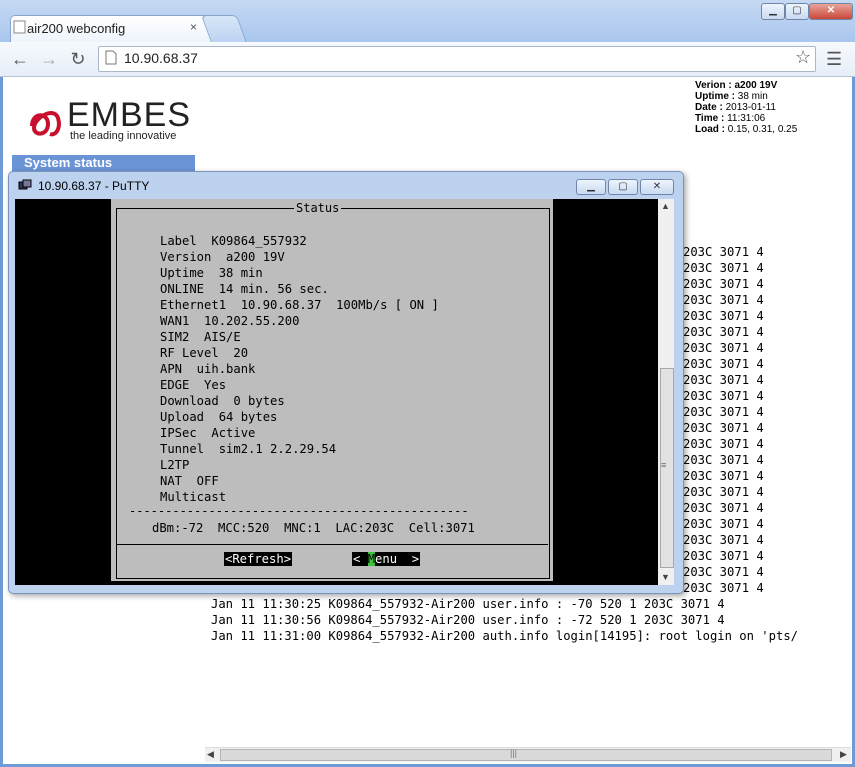 Image resolution: width=855 pixels, height=767 pixels. What do you see at coordinates (193, 385) in the screenshot?
I see `status-line: EDGE Yes` at bounding box center [193, 385].